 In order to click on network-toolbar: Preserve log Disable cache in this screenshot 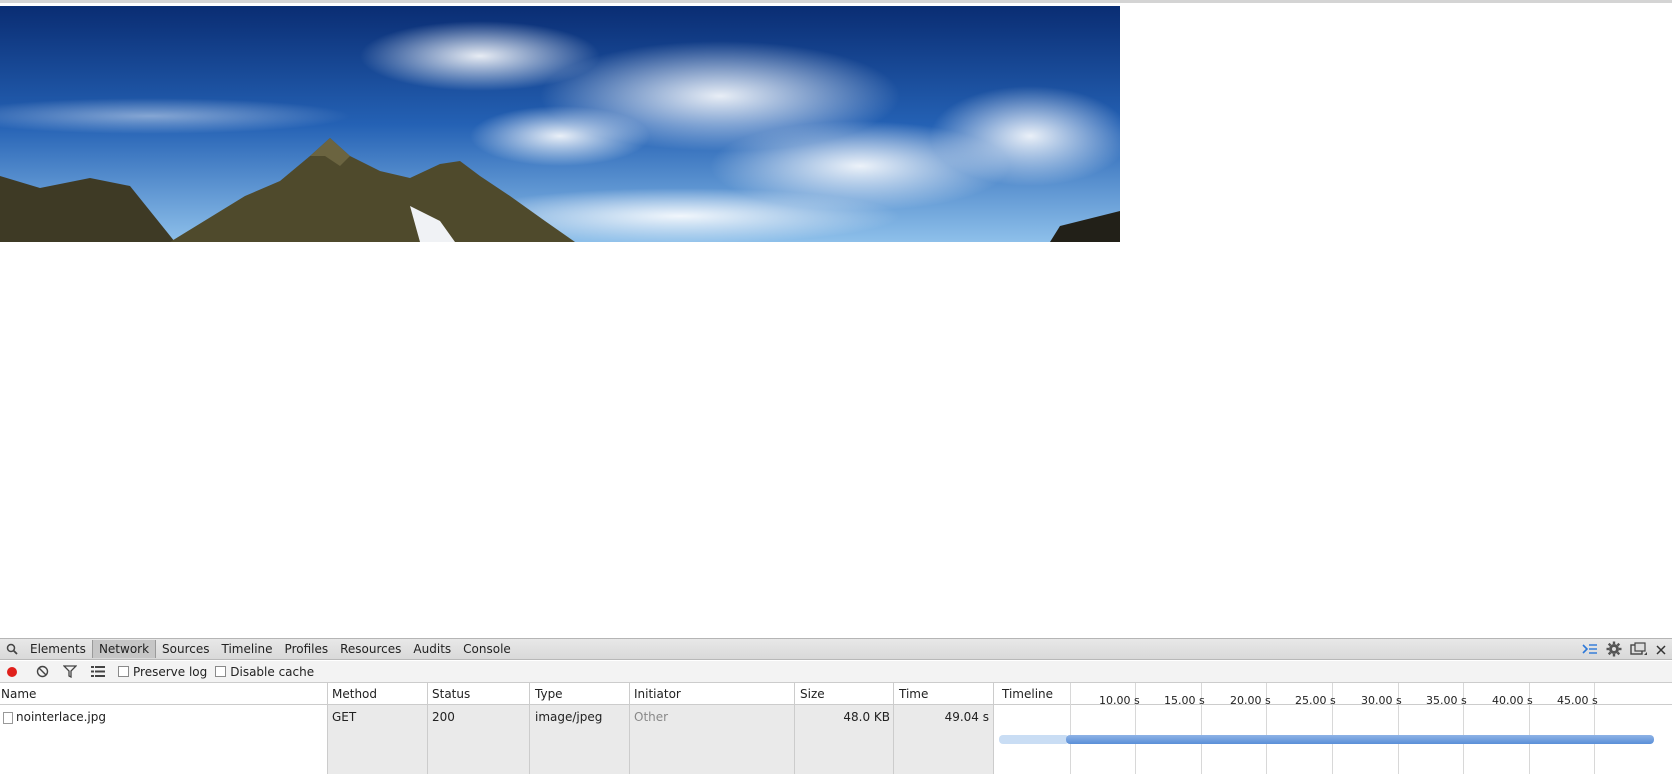, I will do `click(836, 672)`.